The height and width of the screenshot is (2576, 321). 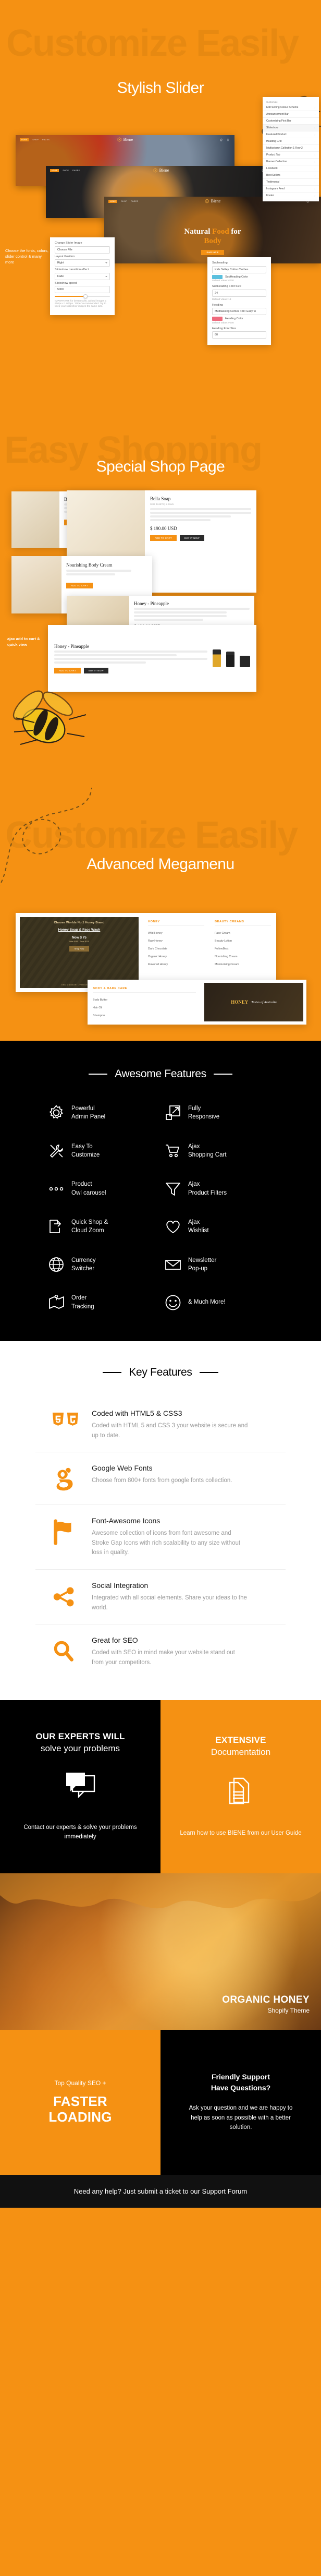 I want to click on customizer-section-item: Multicolumn Collection 1 Row 2 ›, so click(x=291, y=148).